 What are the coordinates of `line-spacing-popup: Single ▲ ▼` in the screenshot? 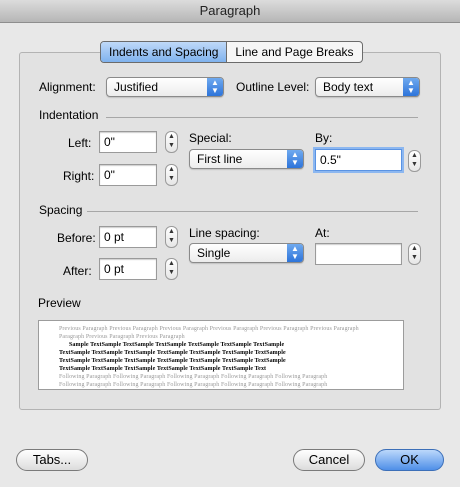 It's located at (246, 253).